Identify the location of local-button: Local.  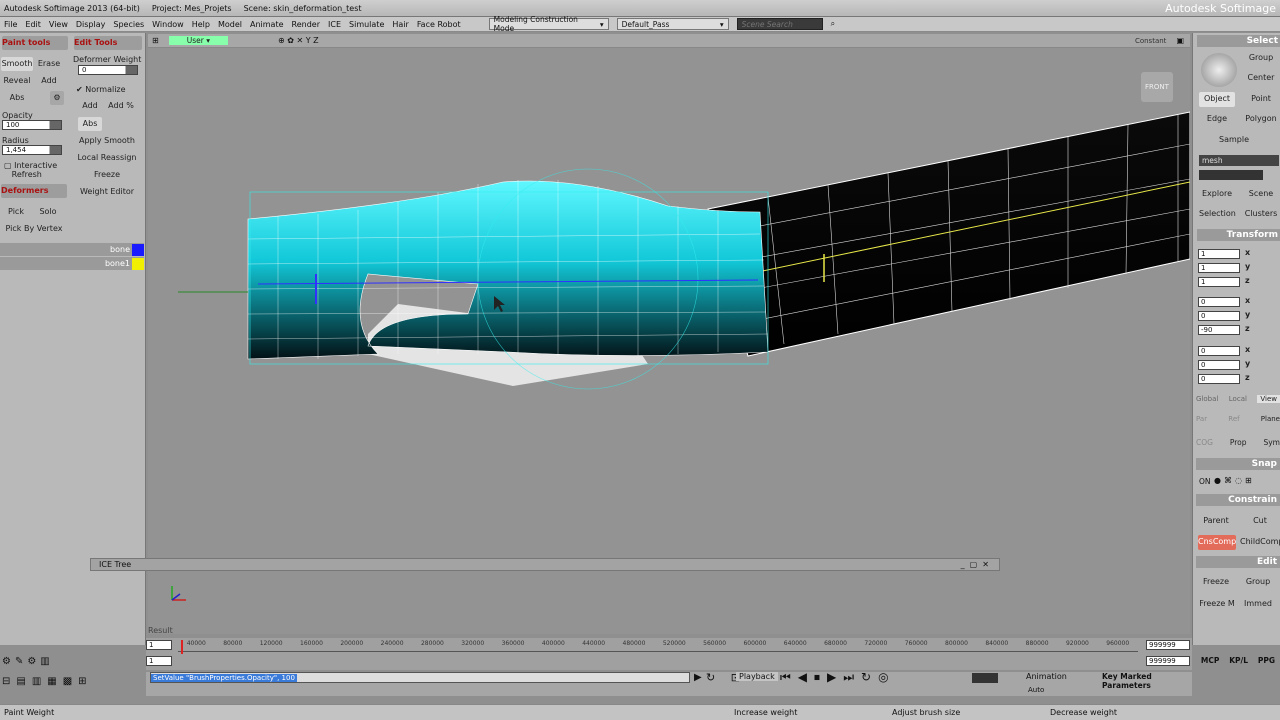
(1238, 399).